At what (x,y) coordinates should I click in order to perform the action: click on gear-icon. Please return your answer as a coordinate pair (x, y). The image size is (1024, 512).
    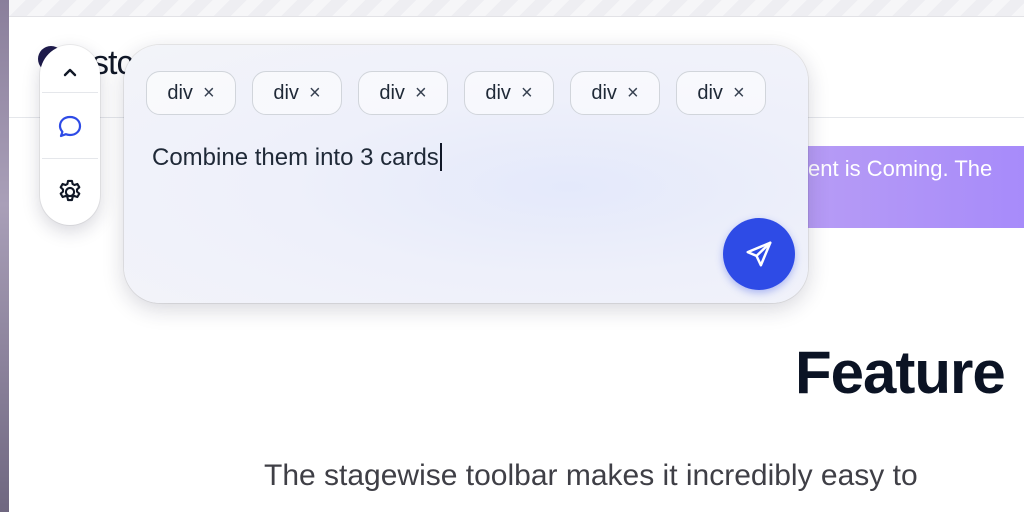
    Looking at the image, I should click on (70, 190).